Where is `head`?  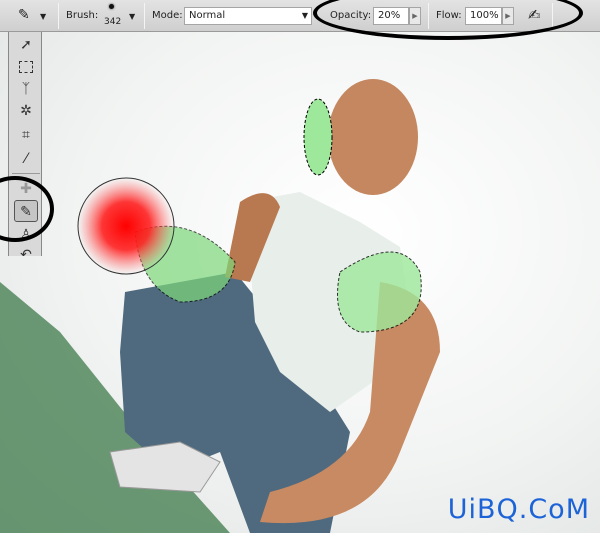 head is located at coordinates (373, 137).